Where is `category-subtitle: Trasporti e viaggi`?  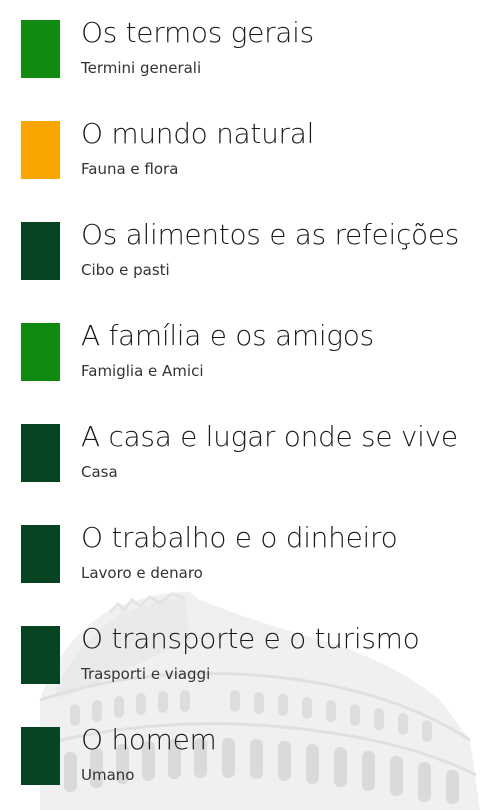 category-subtitle: Trasporti e viaggi is located at coordinates (146, 674).